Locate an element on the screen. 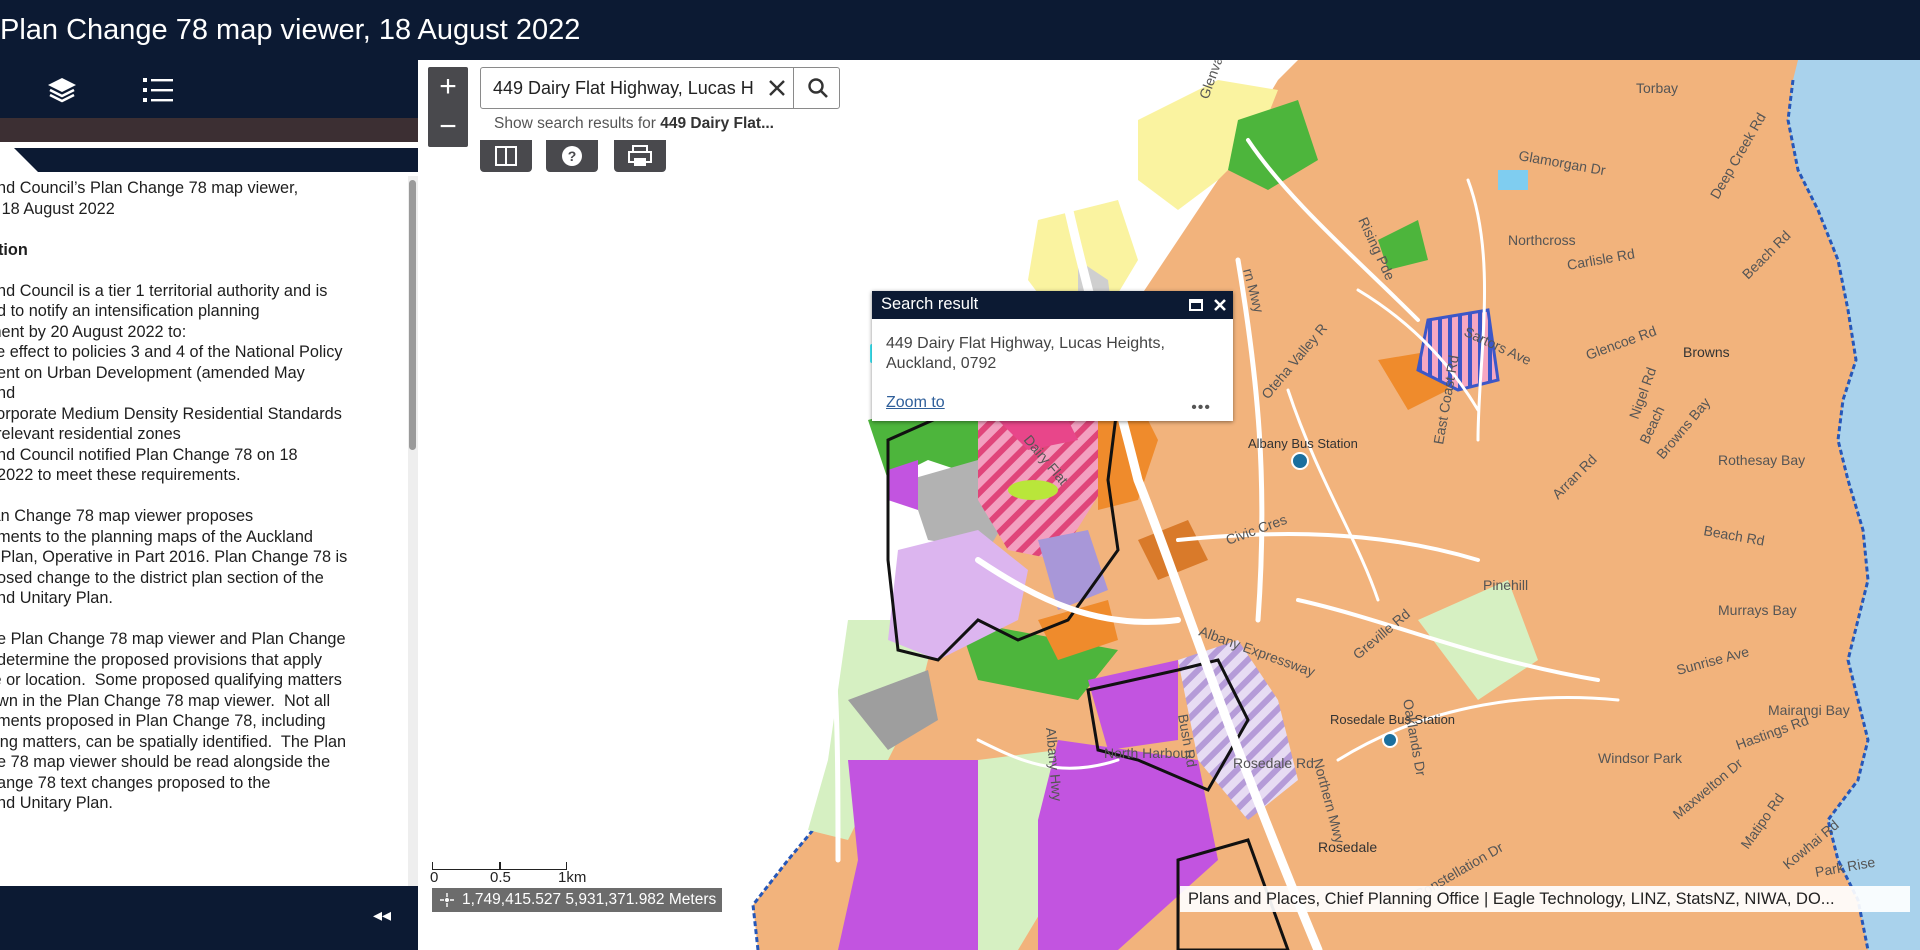  description-line: t 2022 to meet these requirements. is located at coordinates (120, 475).